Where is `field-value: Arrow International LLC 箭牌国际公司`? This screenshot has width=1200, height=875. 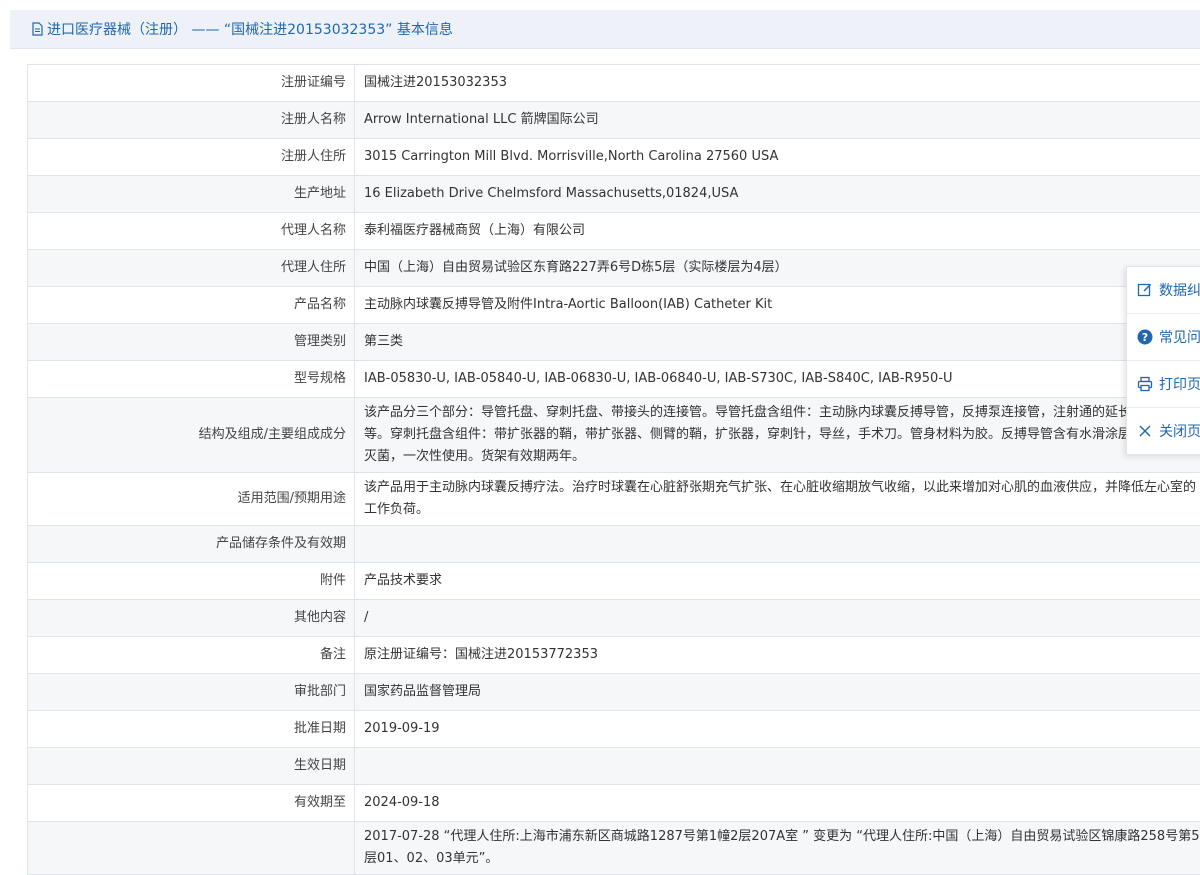
field-value: Arrow International LLC 箭牌国际公司 is located at coordinates (777, 120).